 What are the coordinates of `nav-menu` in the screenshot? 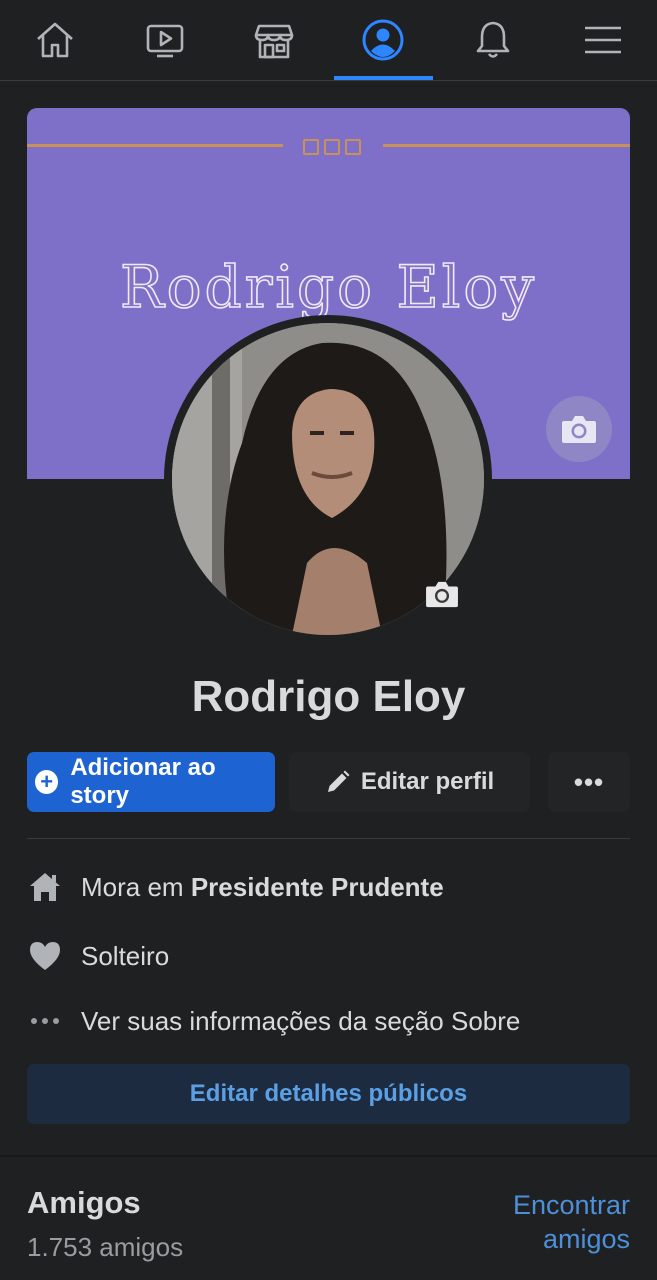 It's located at (602, 40).